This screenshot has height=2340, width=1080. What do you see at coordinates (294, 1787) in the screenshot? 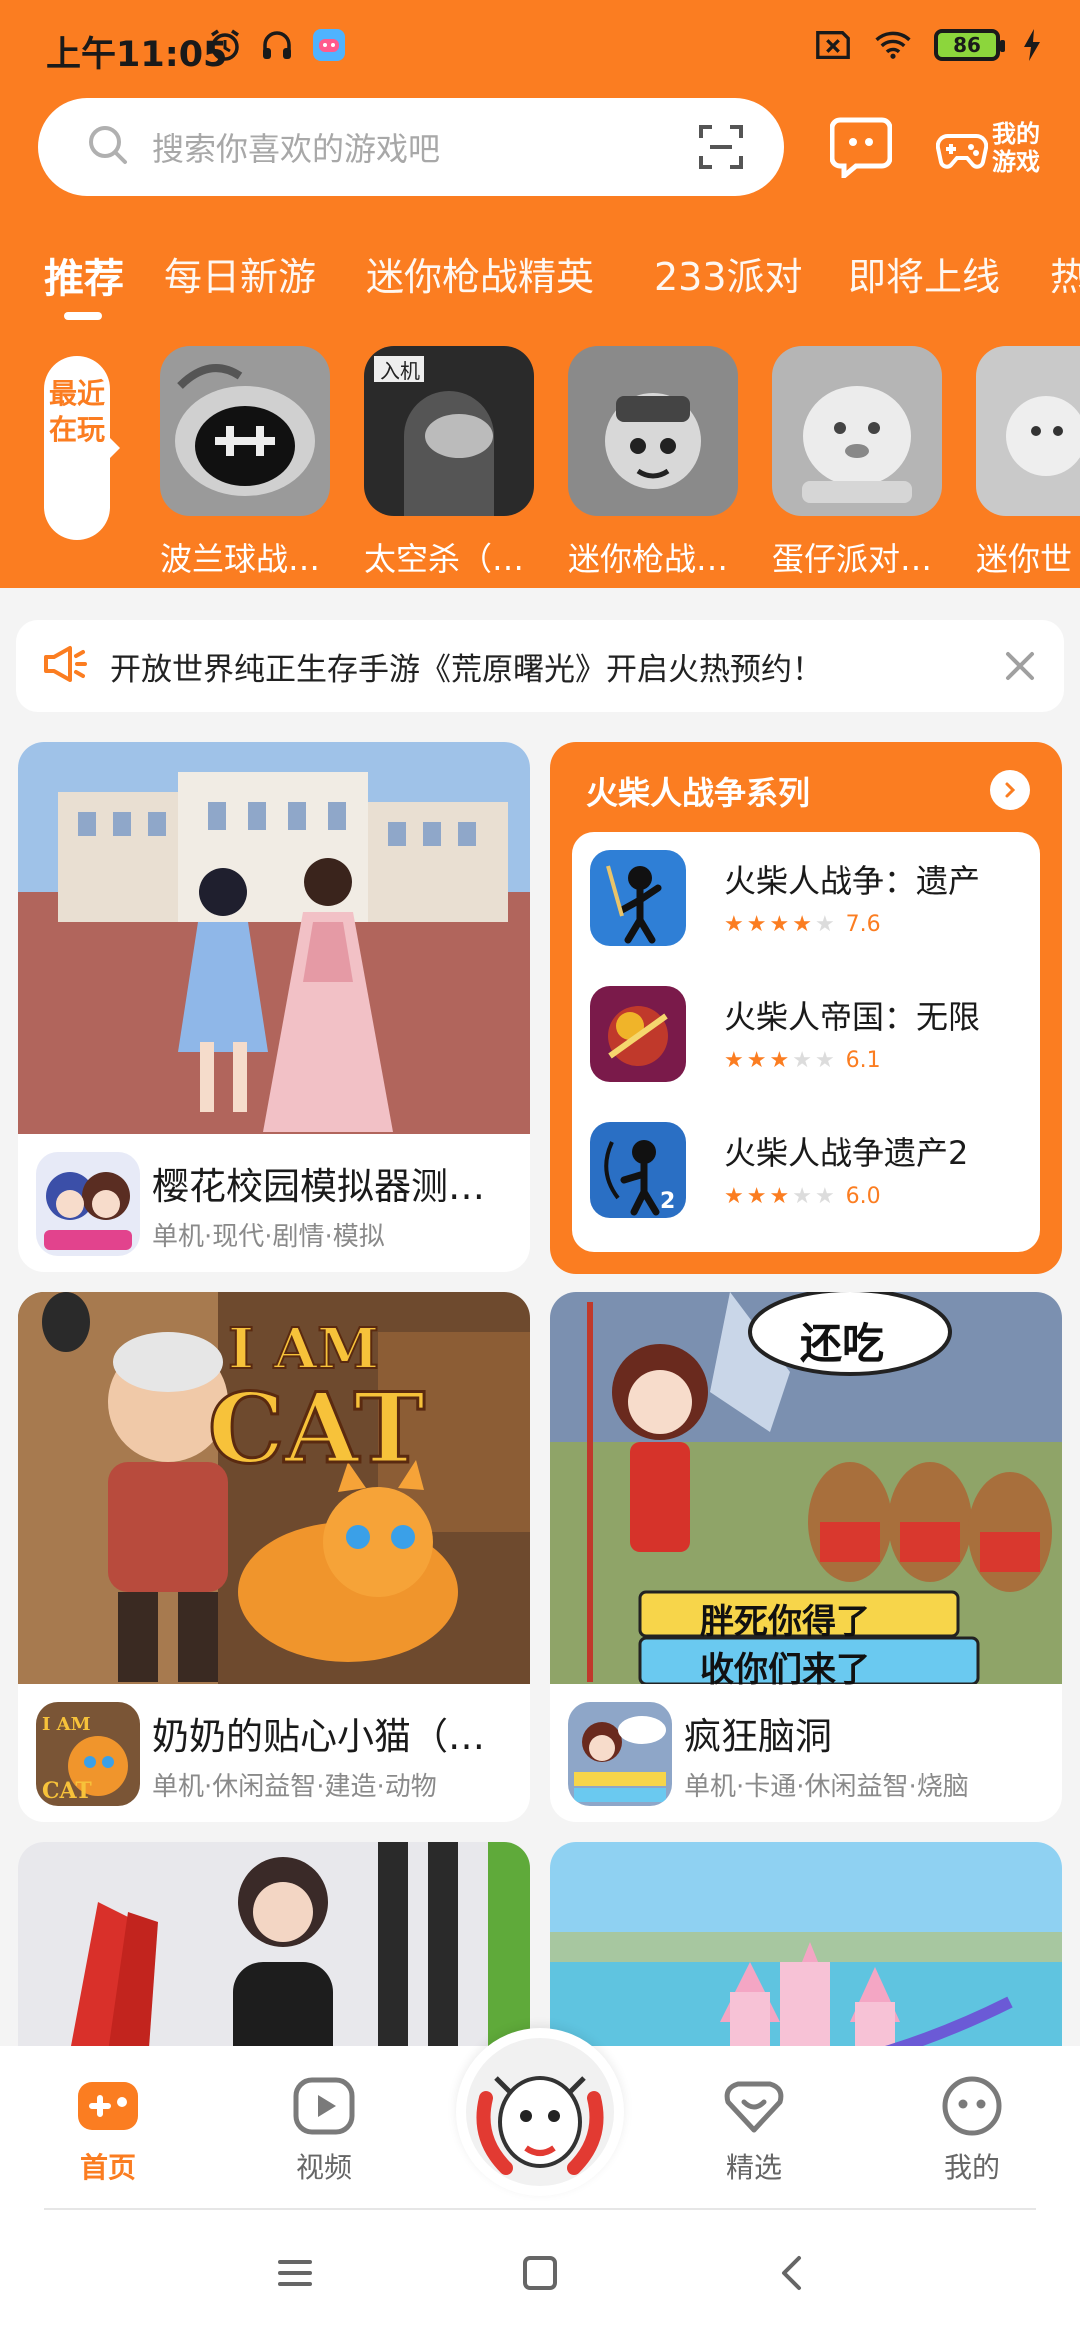
I see `game-tags: 单机·休闲益智·建造·动物` at bounding box center [294, 1787].